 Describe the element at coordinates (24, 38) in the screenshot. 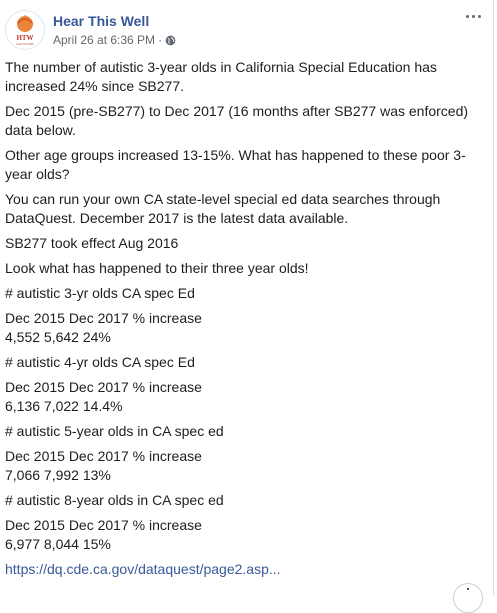

I see `avatar-logo-text: HTW` at that location.